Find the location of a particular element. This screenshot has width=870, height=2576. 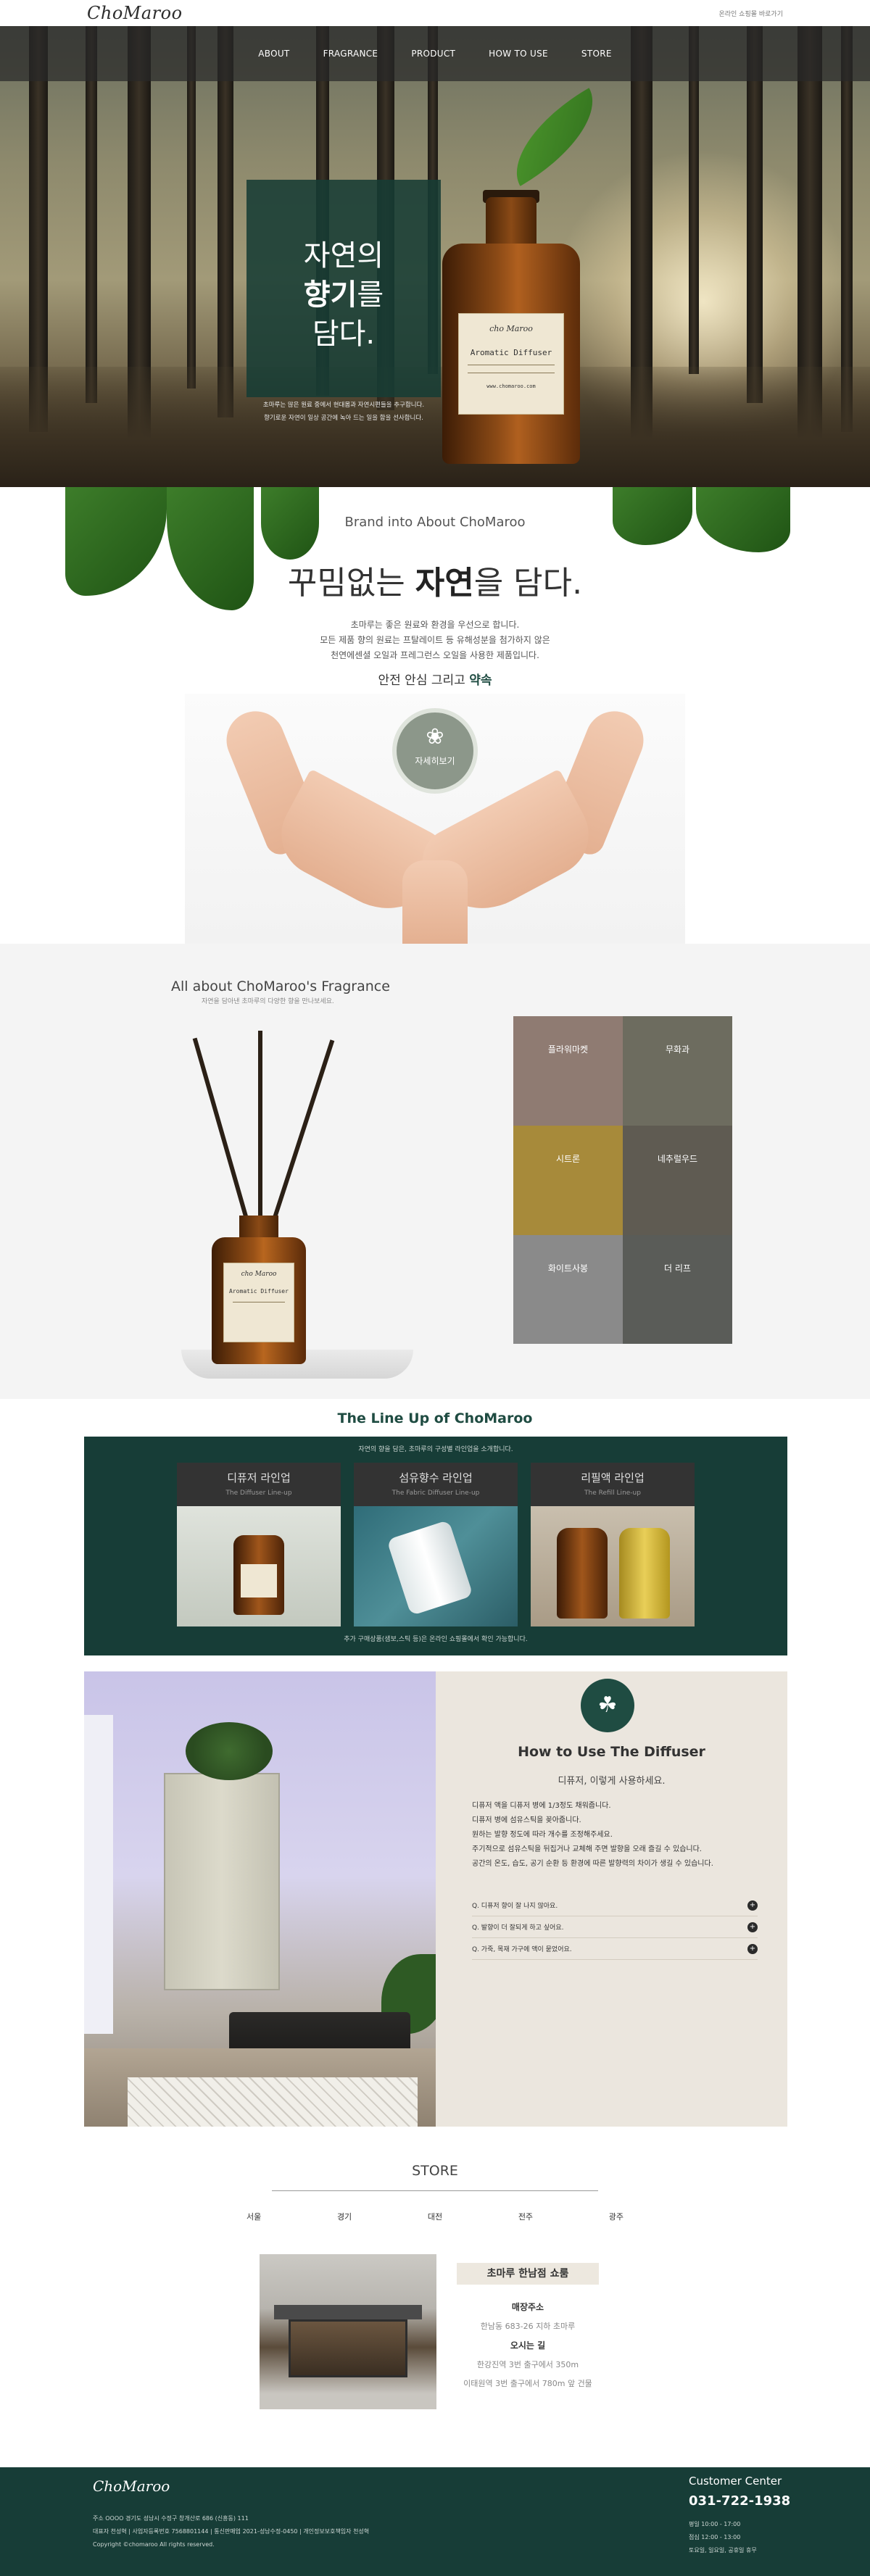

lineup-card-diffuser: 디퓨저 라인업 The Diffuser Line-up is located at coordinates (259, 1544).